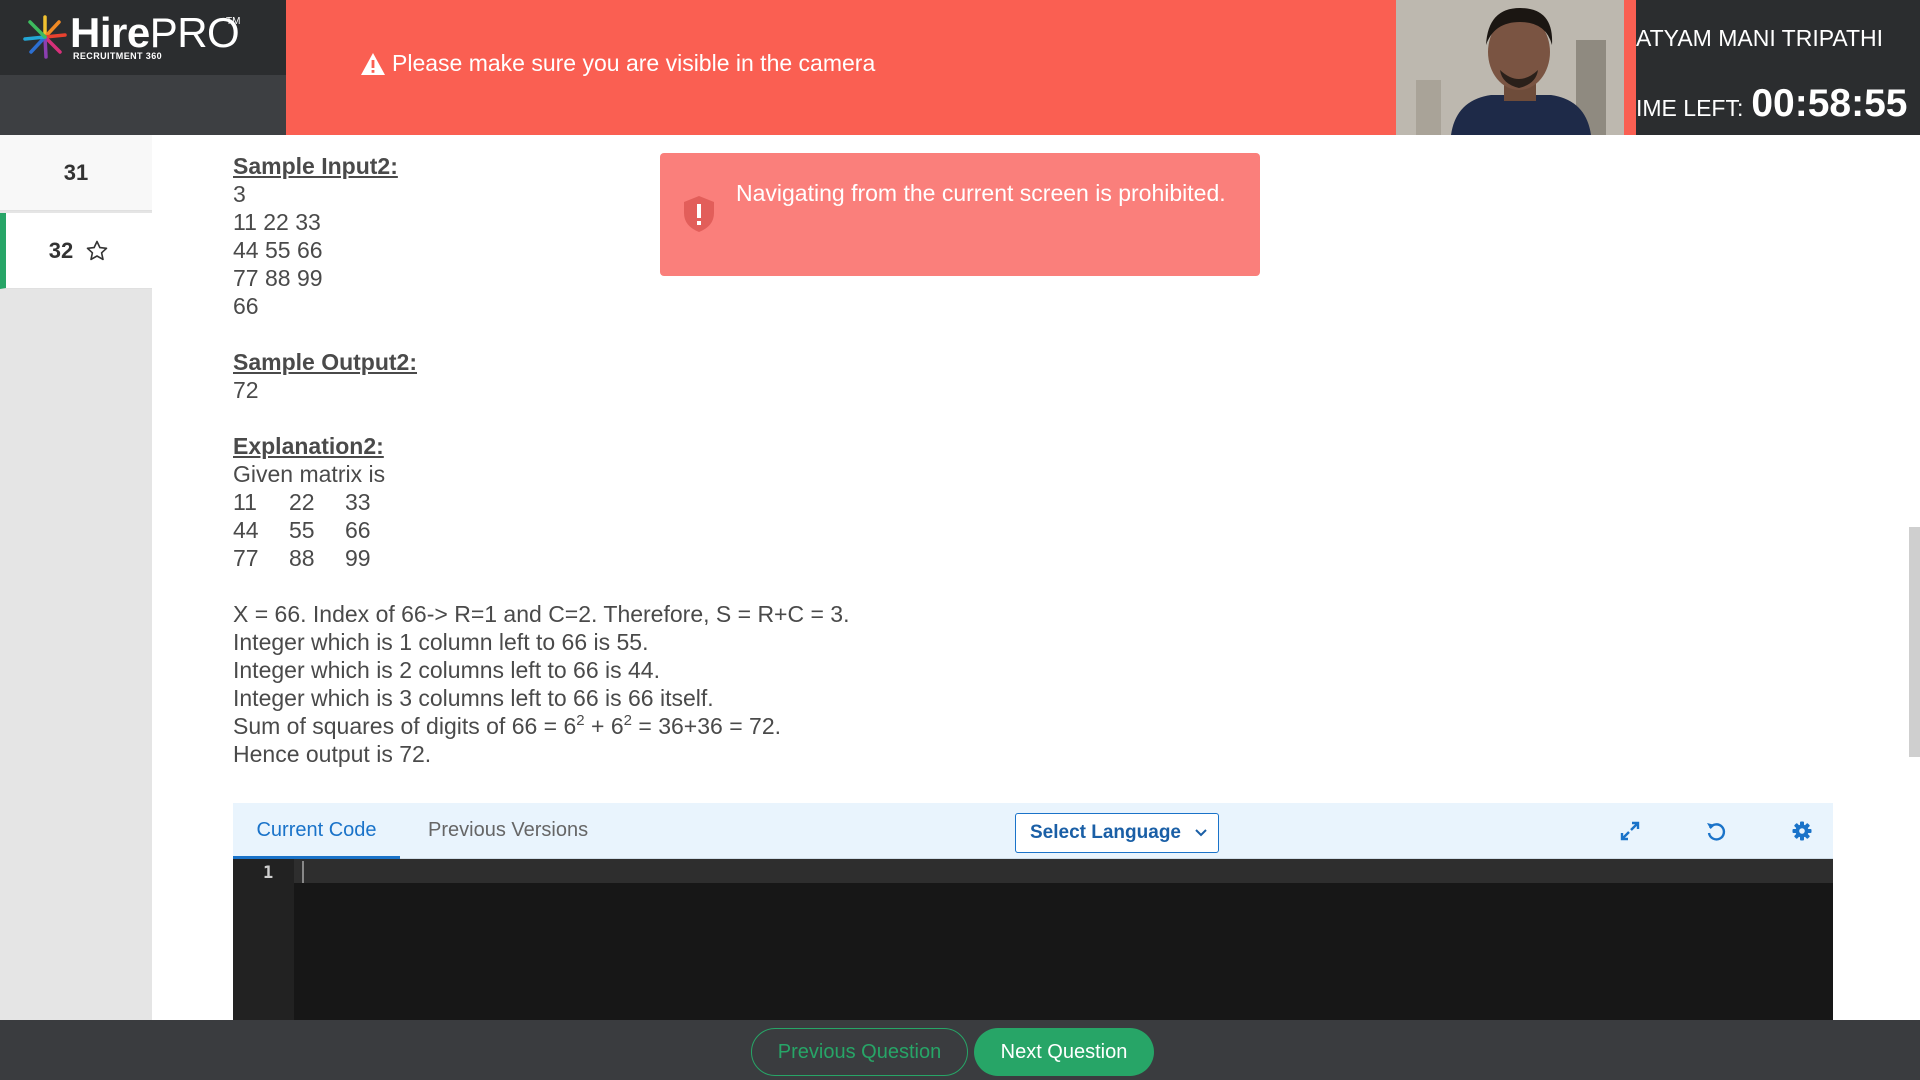 This screenshot has height=1080, width=1920. What do you see at coordinates (1914, 642) in the screenshot?
I see `page-scrollbar` at bounding box center [1914, 642].